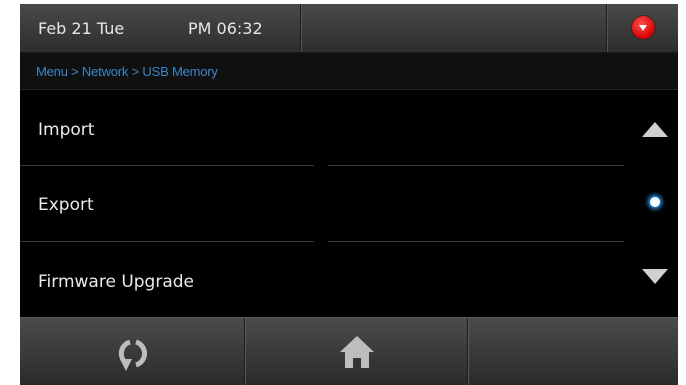 This screenshot has height=385, width=686. Describe the element at coordinates (66, 130) in the screenshot. I see `menu-item-label: Import` at that location.